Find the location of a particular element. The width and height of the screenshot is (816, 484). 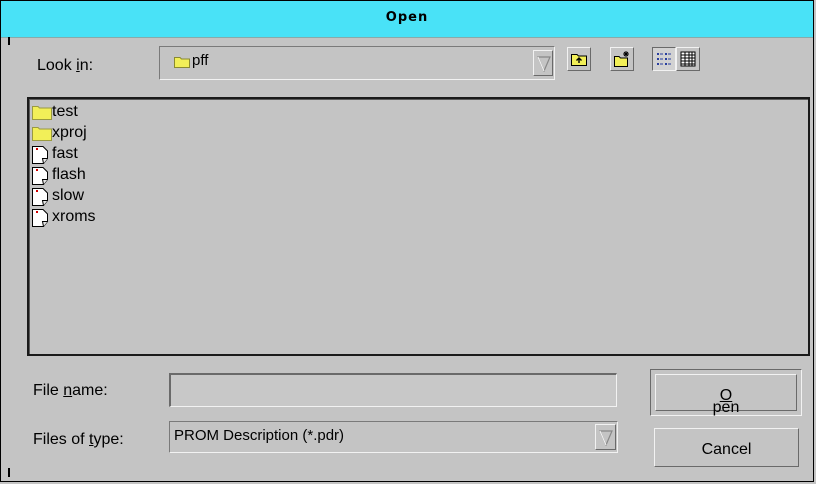

look-in-dropdown-button is located at coordinates (543, 63).